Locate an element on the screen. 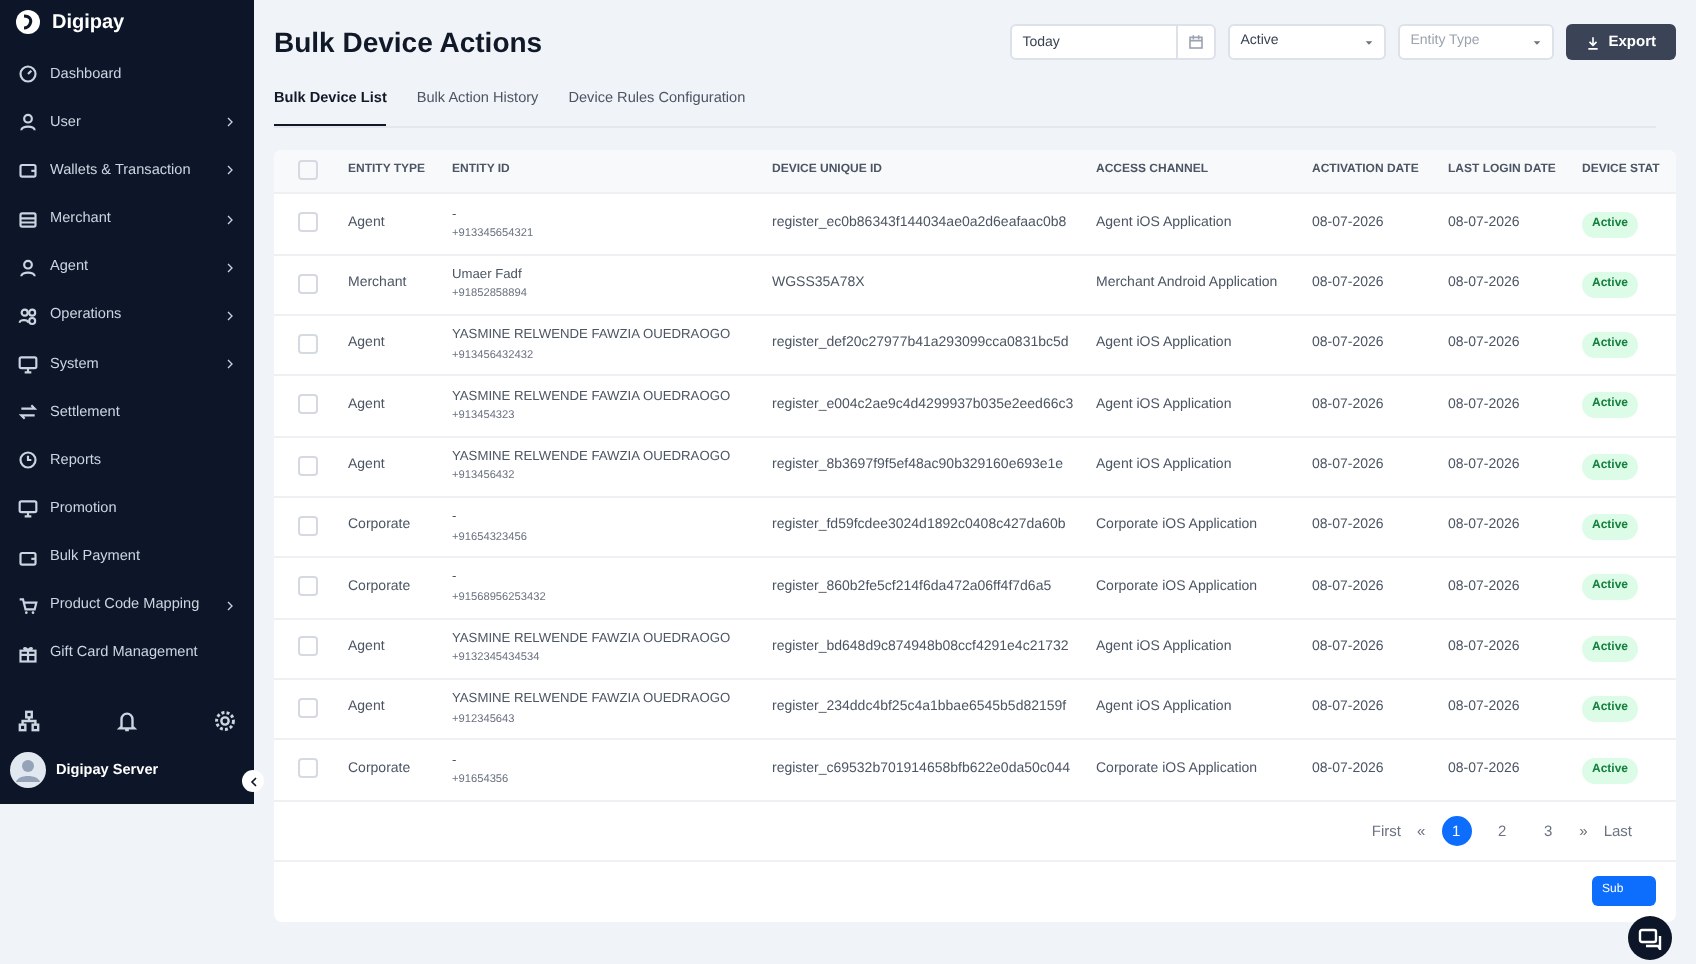 The width and height of the screenshot is (1696, 964). gift-icon is located at coordinates (28, 653).